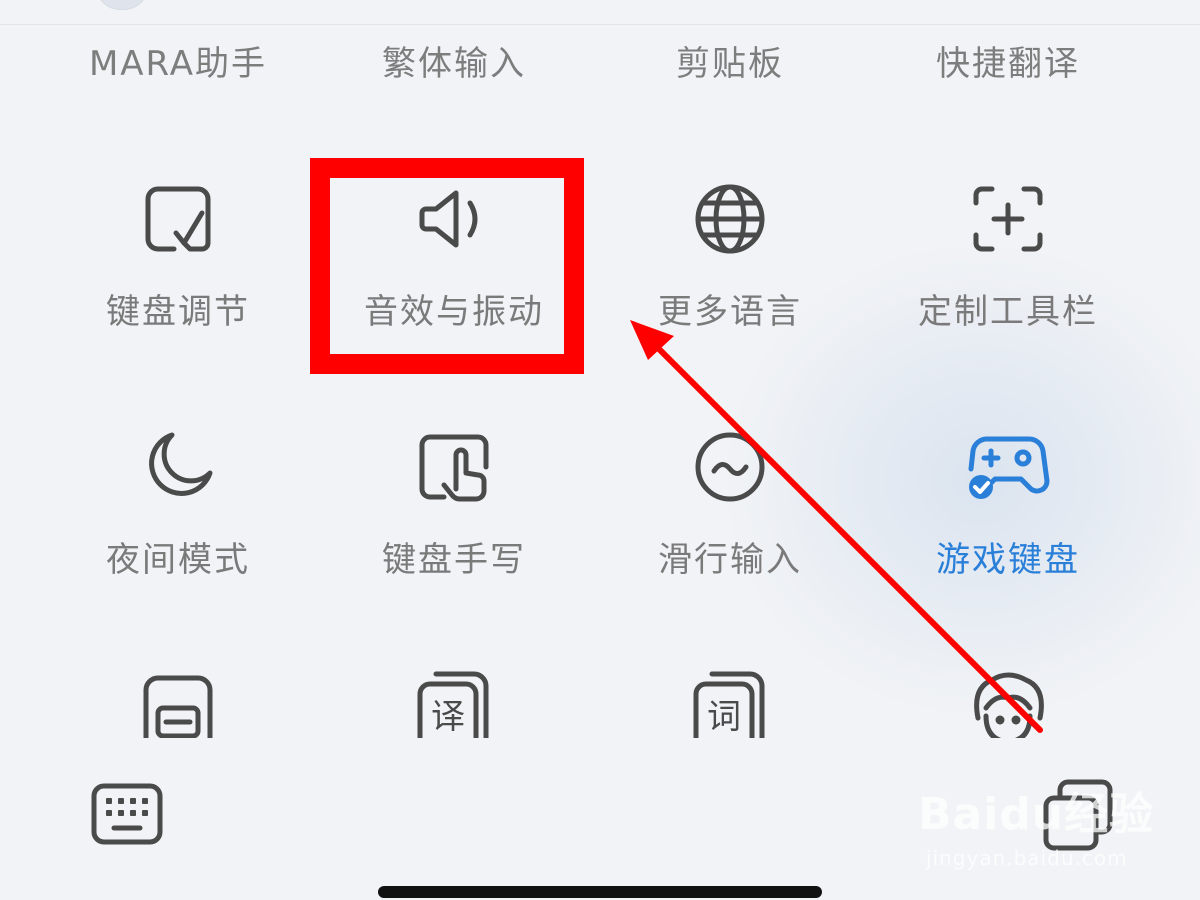 The height and width of the screenshot is (900, 1200). I want to click on grid-item-swipe-input: 滑行输入, so click(730, 524).